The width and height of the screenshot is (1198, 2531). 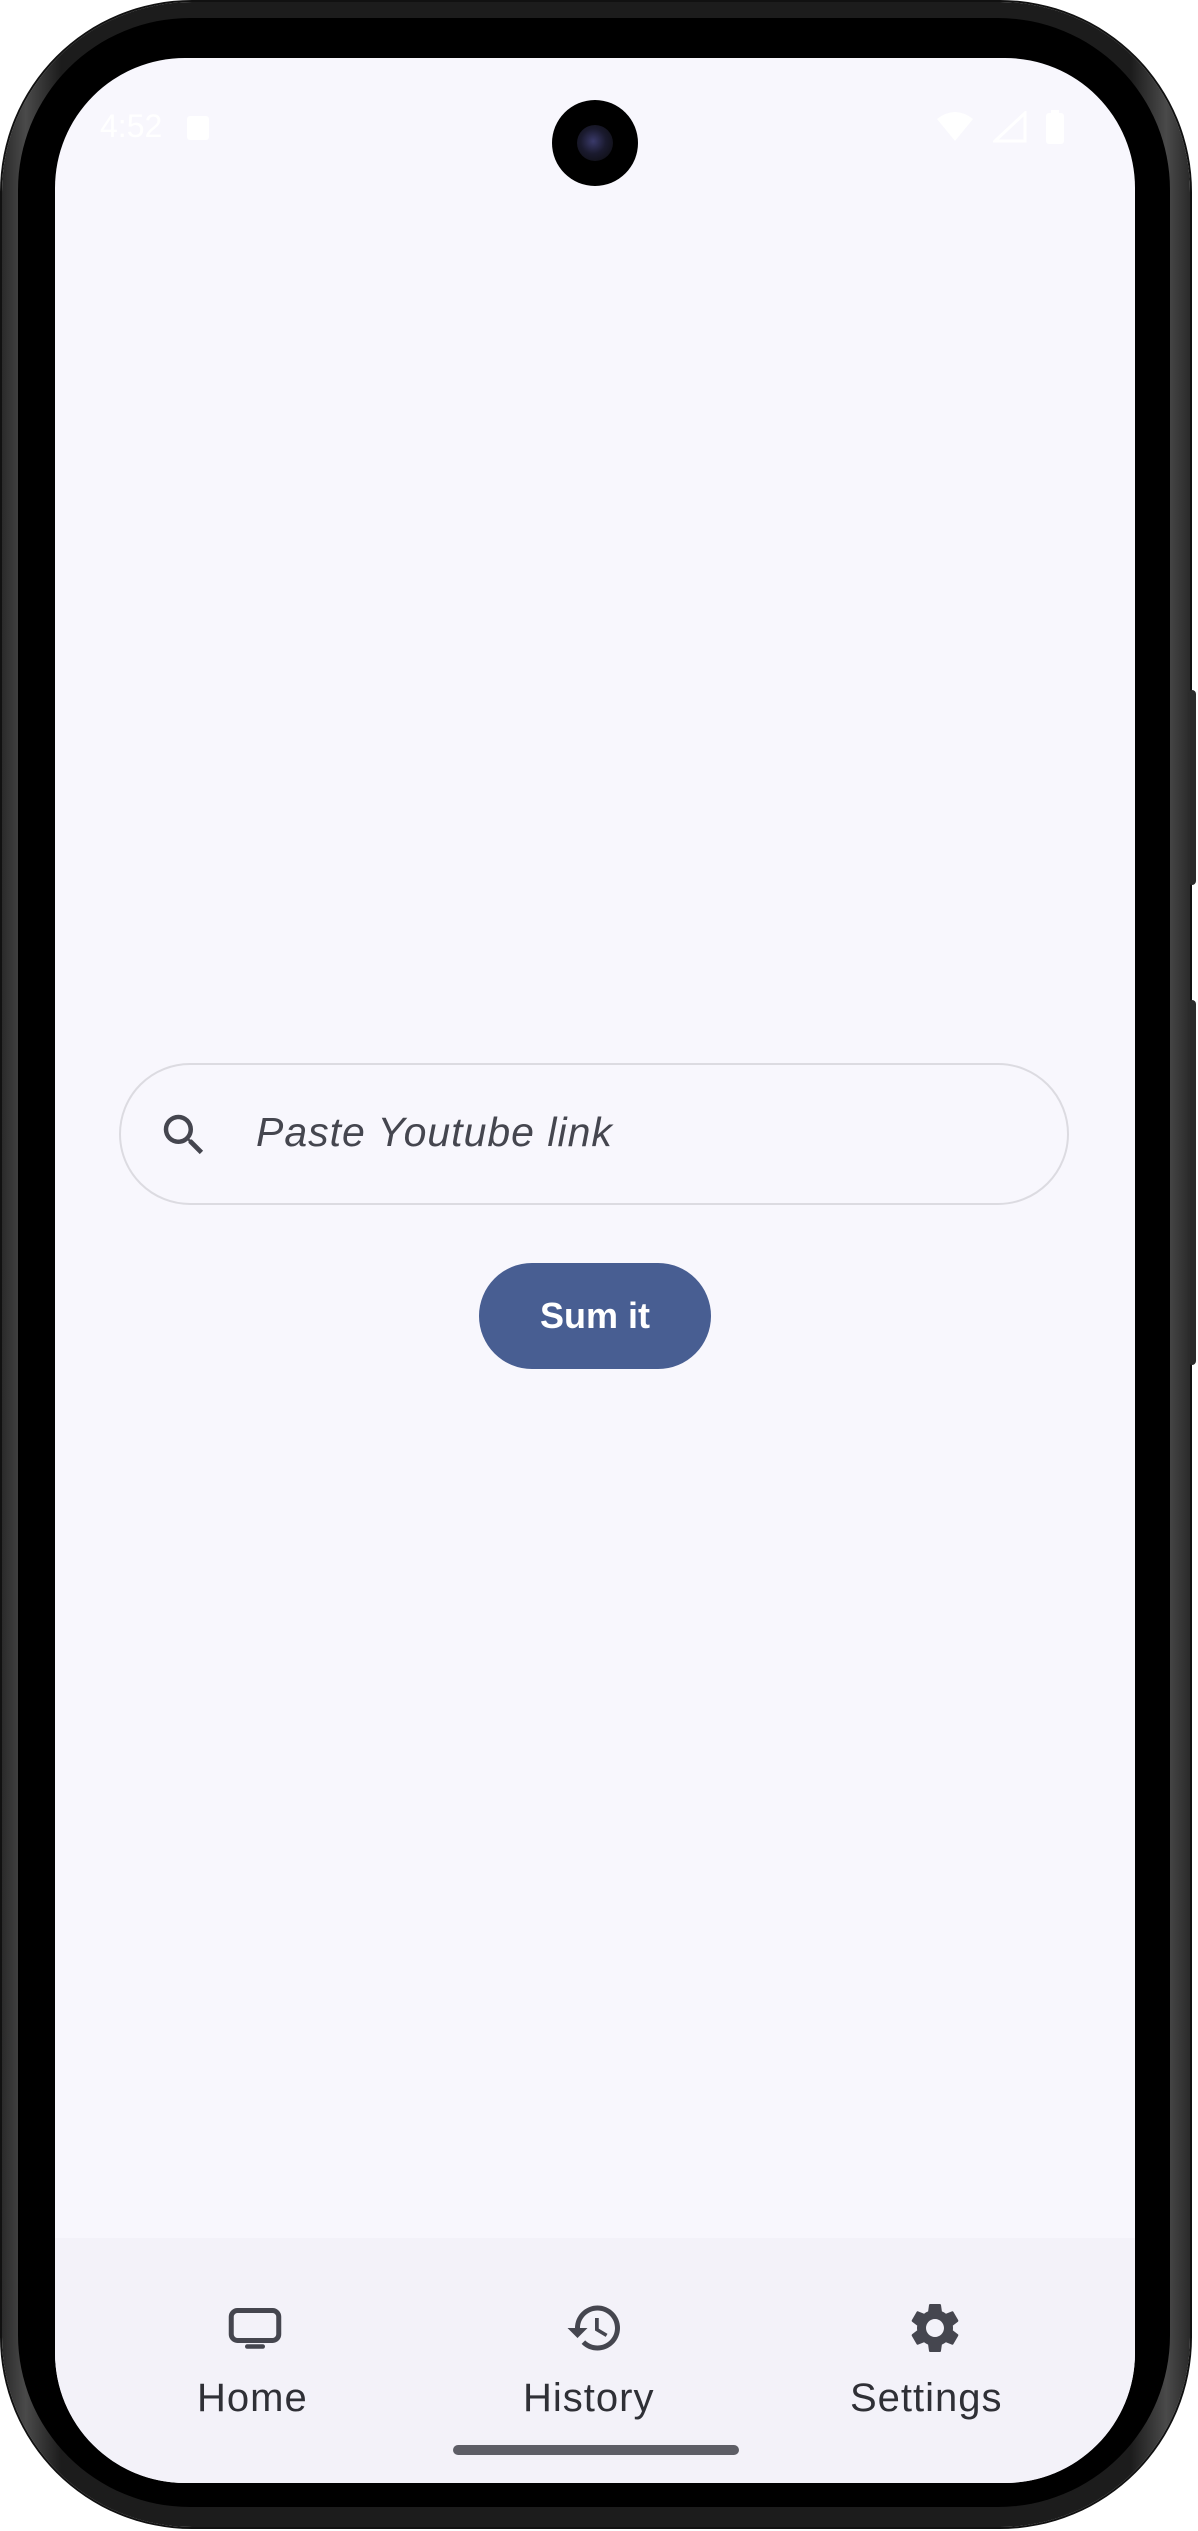 What do you see at coordinates (593, 2328) in the screenshot?
I see `history-icon` at bounding box center [593, 2328].